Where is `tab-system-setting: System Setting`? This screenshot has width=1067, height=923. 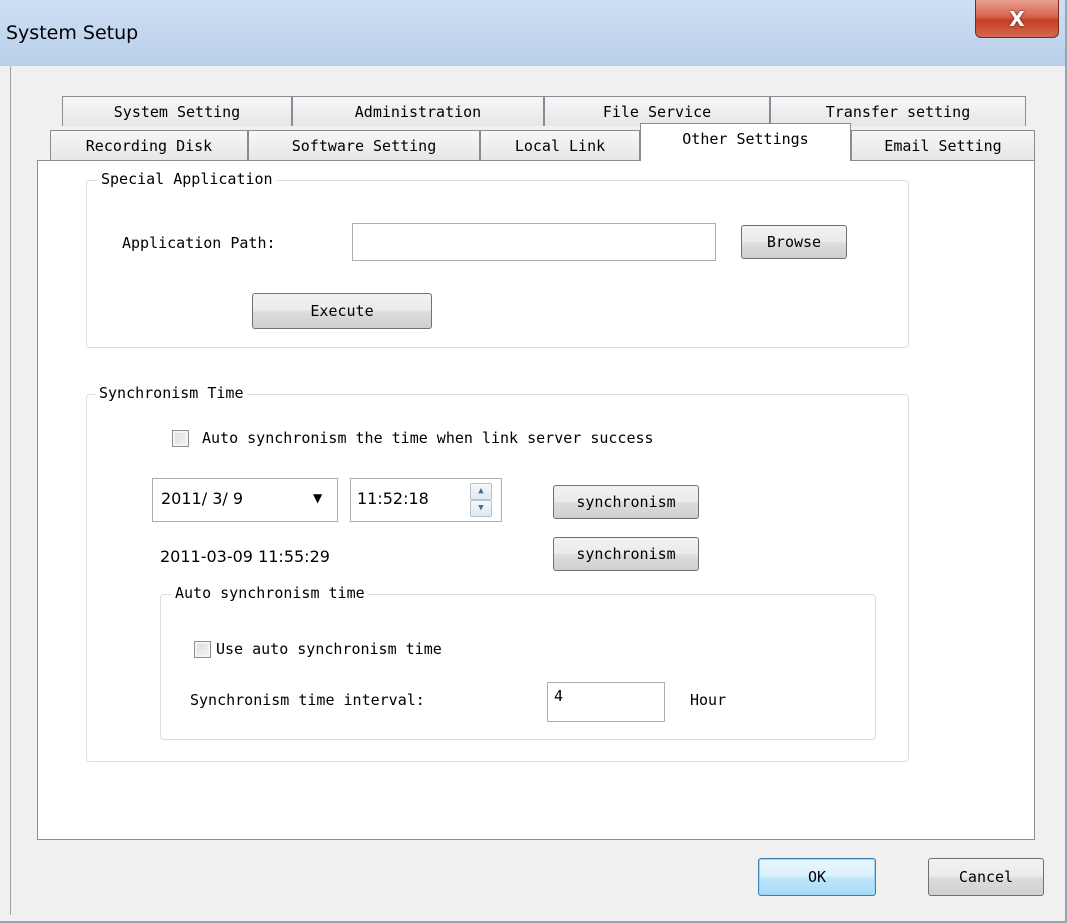 tab-system-setting: System Setting is located at coordinates (177, 111).